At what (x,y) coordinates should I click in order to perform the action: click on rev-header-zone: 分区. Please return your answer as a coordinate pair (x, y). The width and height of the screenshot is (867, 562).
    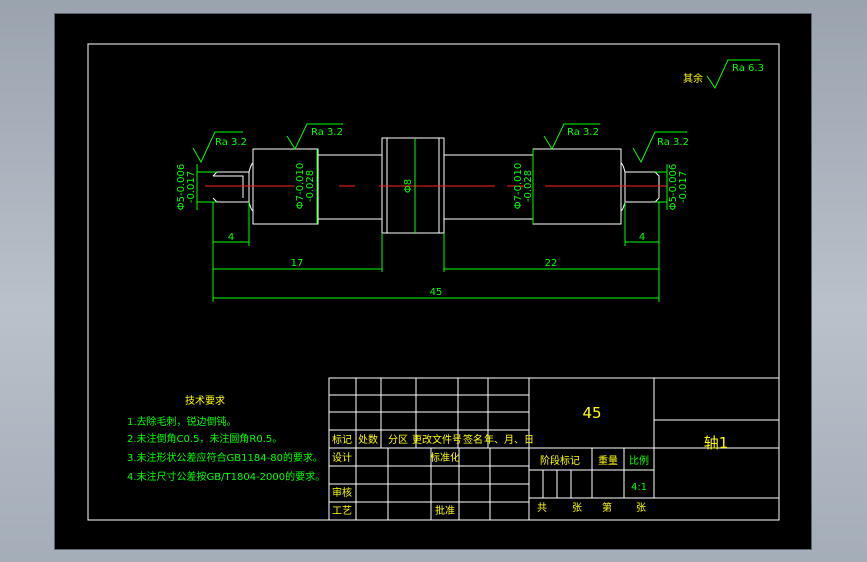
    Looking at the image, I should click on (398, 440).